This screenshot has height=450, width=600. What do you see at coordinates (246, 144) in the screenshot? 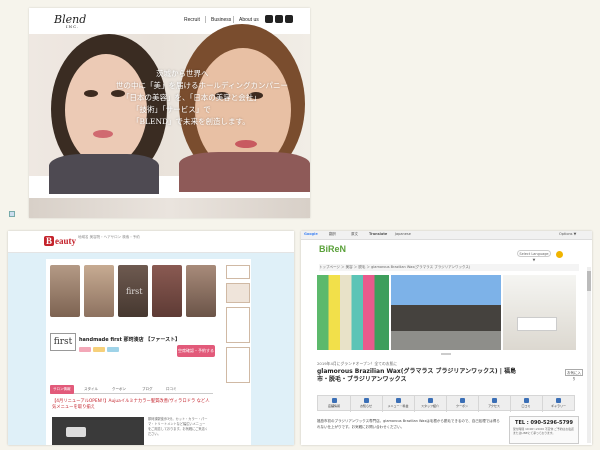
I see `hero-lips-right` at bounding box center [246, 144].